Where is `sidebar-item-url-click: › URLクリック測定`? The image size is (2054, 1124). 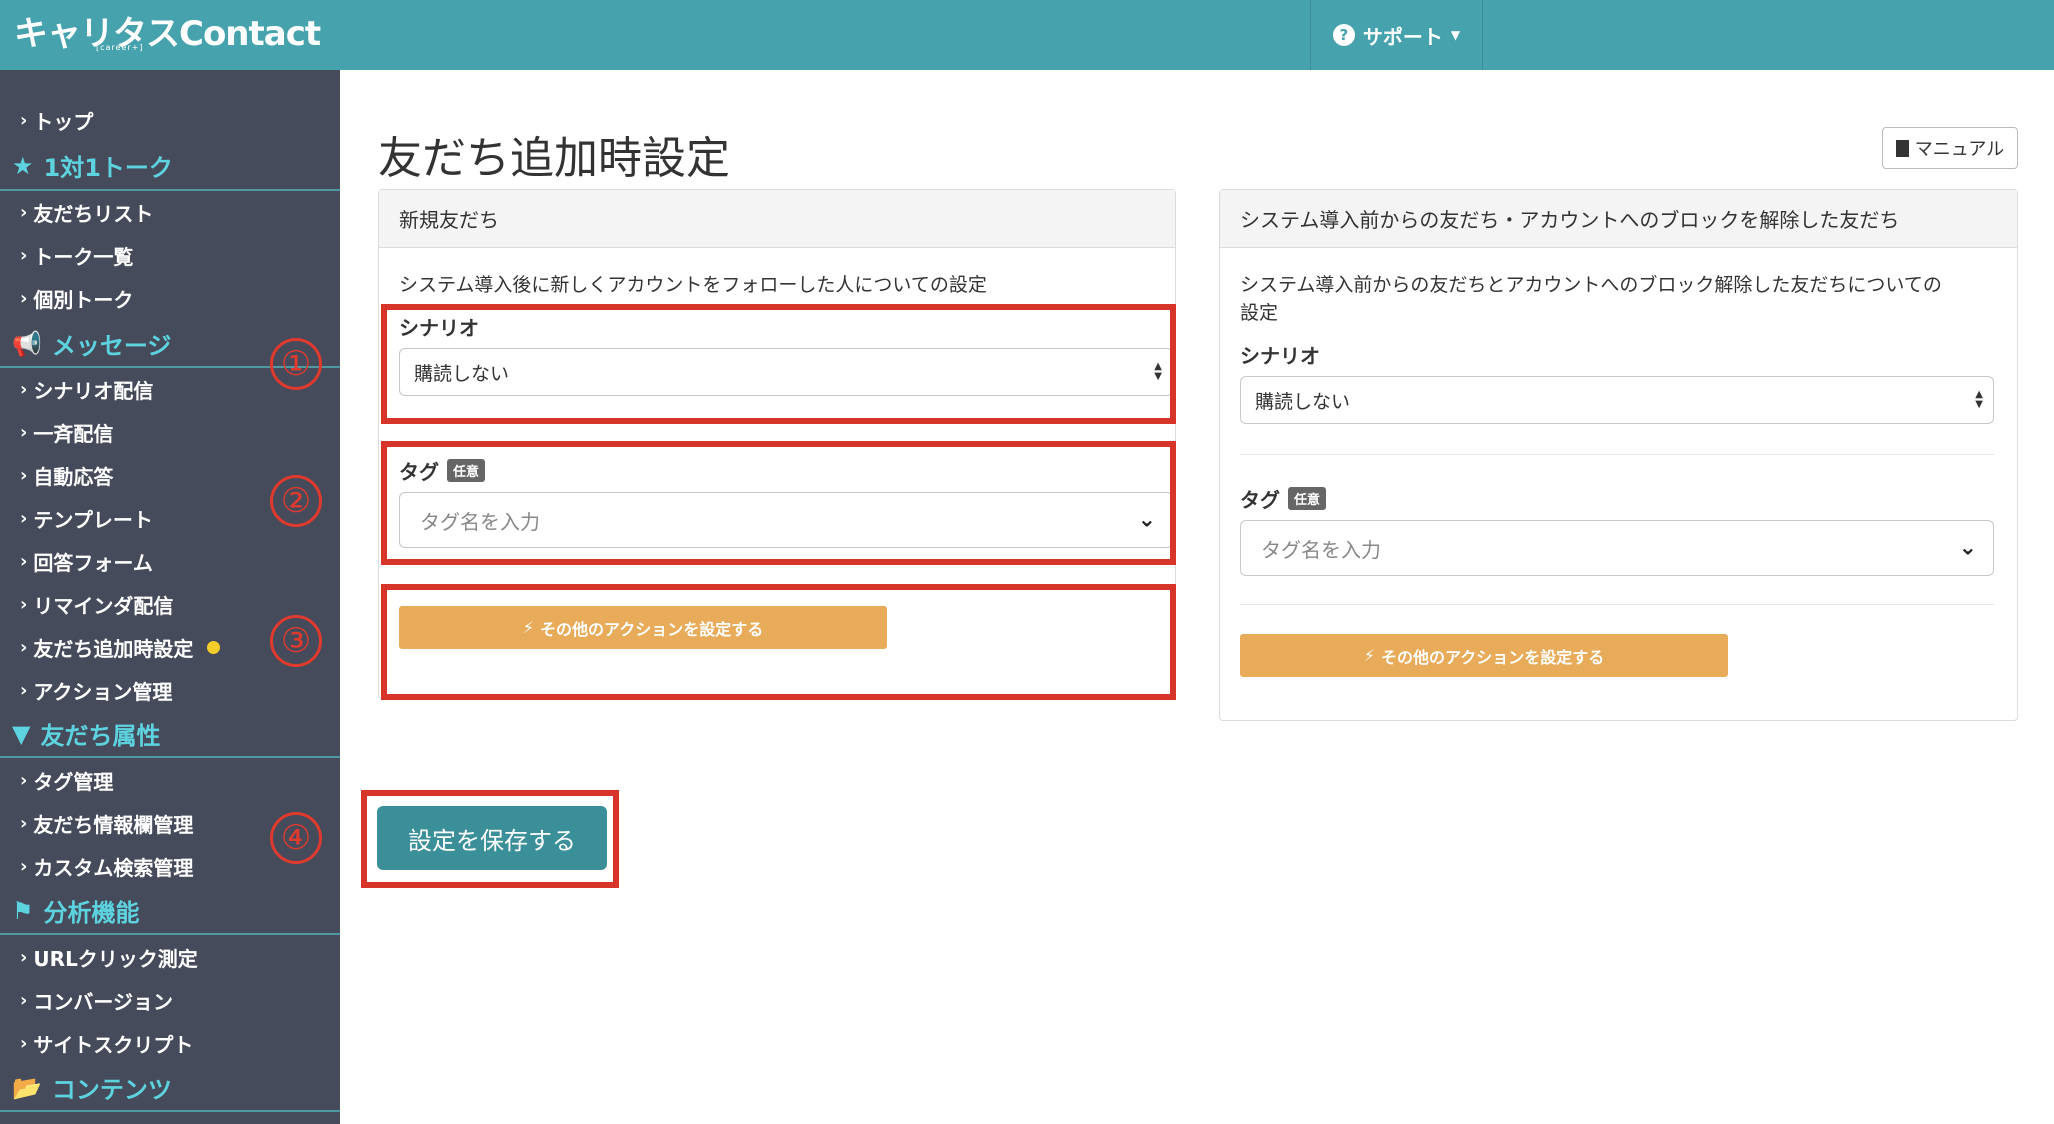 sidebar-item-url-click: › URLクリック測定 is located at coordinates (109, 957).